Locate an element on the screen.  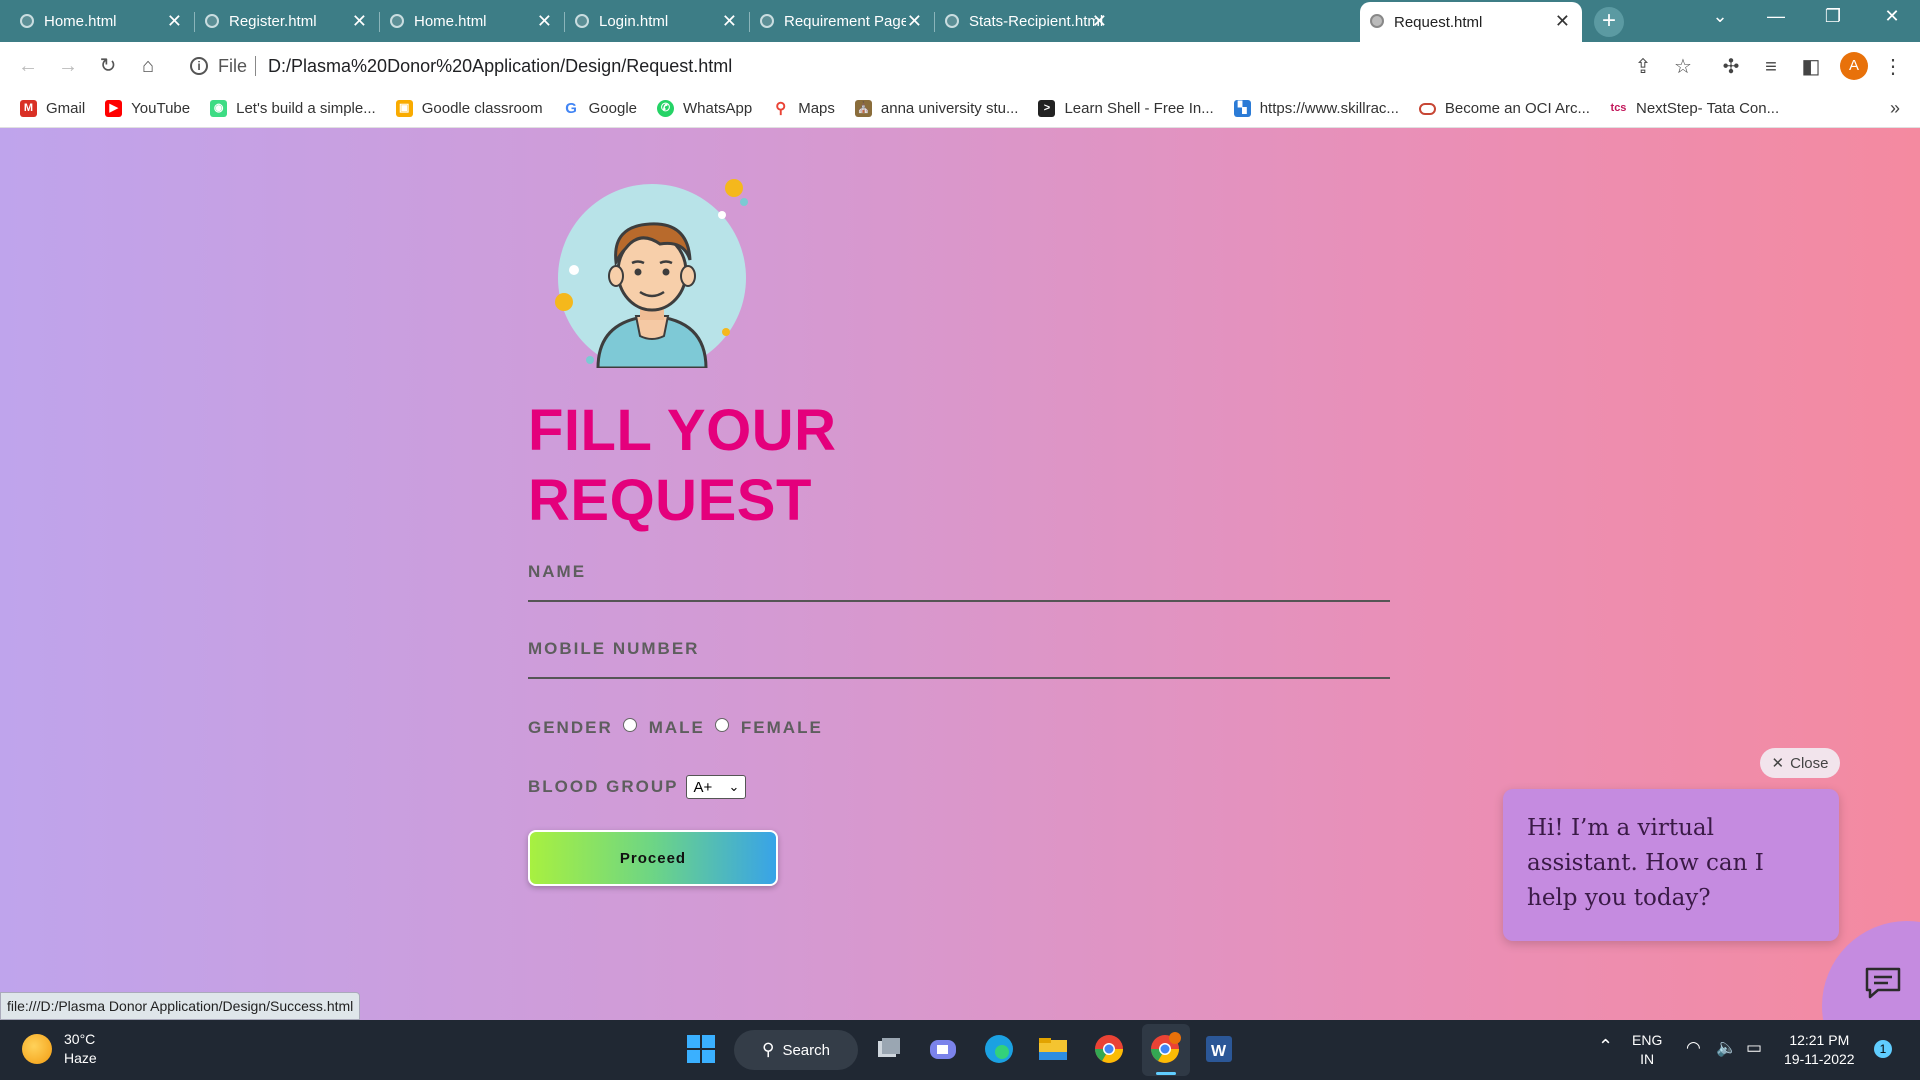
chat-icon is located at coordinates (1883, 983).